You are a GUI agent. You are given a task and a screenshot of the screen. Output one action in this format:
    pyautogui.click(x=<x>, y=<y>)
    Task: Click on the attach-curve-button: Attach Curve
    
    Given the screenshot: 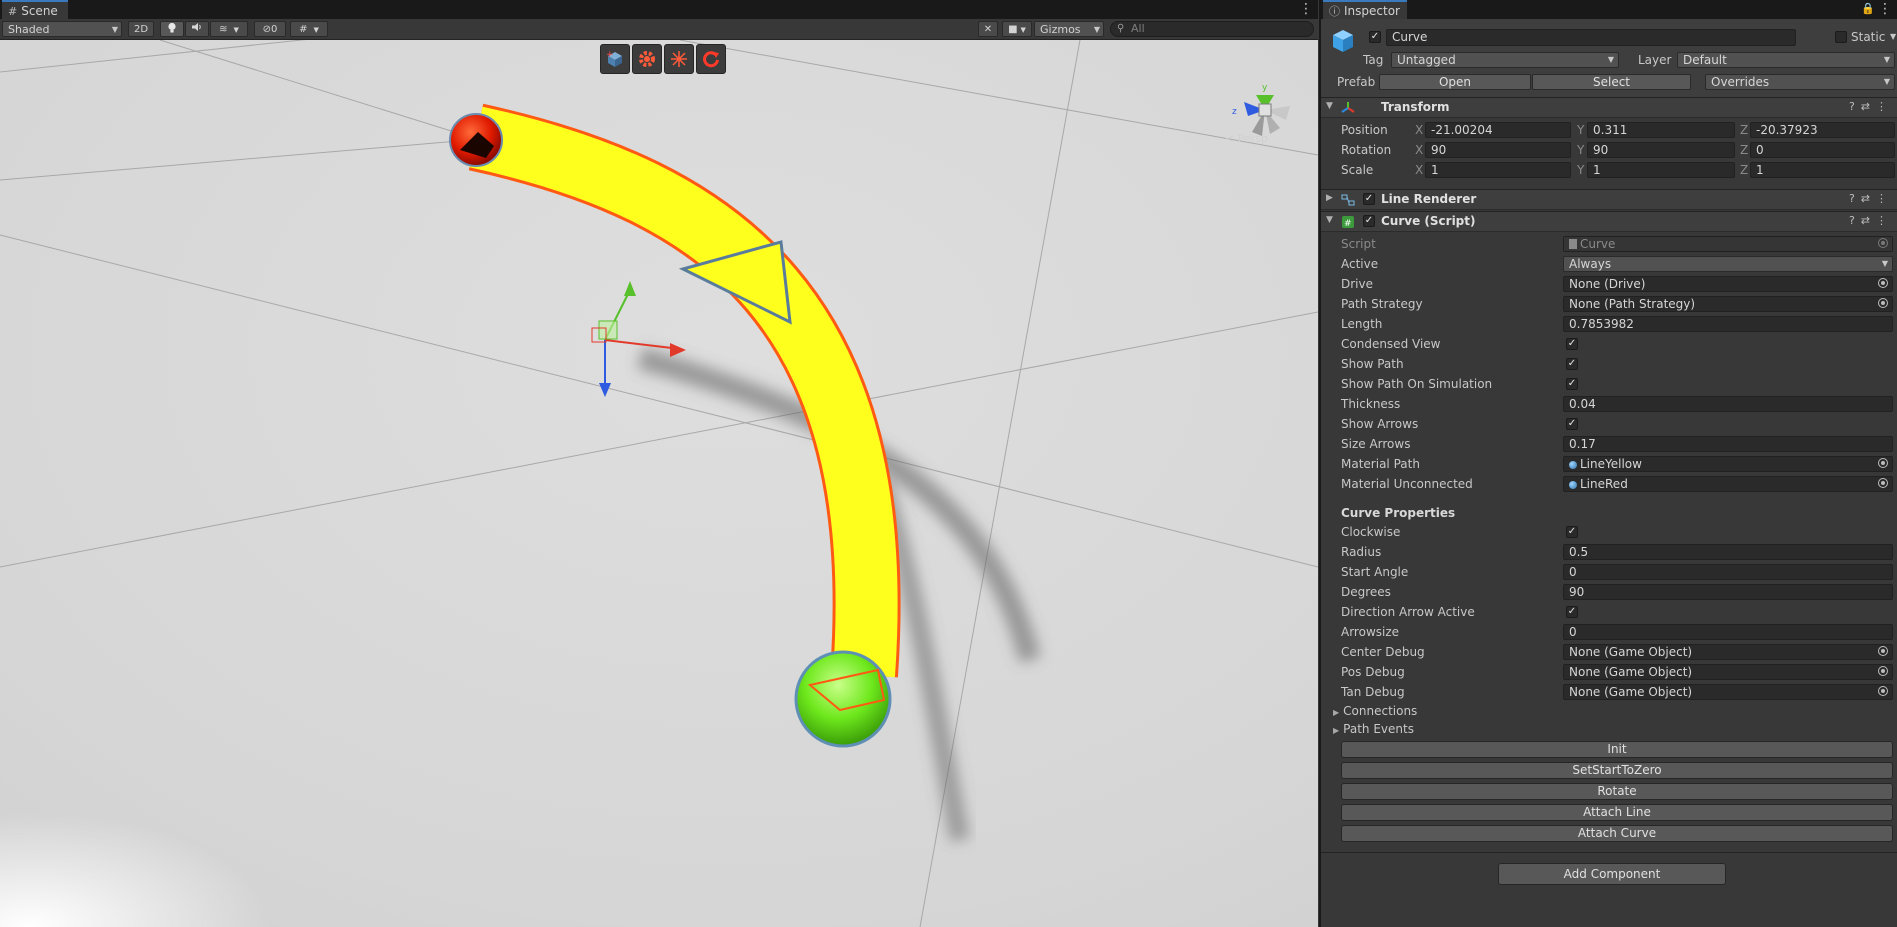 What is the action you would take?
    pyautogui.click(x=1617, y=833)
    